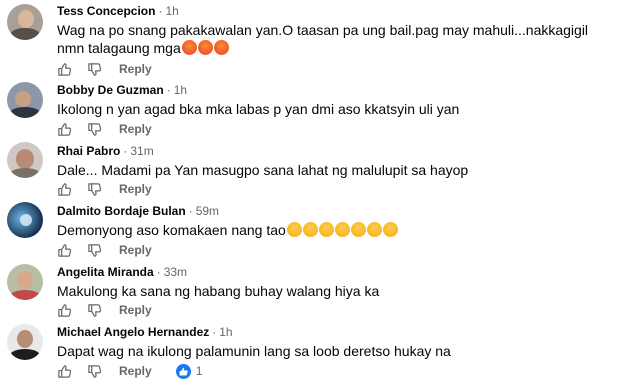 The image size is (626, 381). I want to click on like-icon, so click(183, 371).